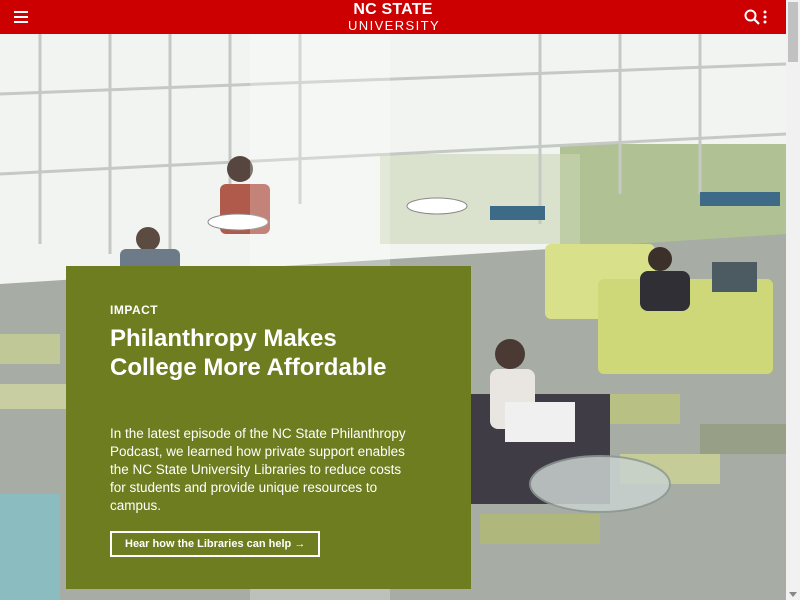 The height and width of the screenshot is (600, 800). What do you see at coordinates (793, 32) in the screenshot?
I see `scrollbar-thumb` at bounding box center [793, 32].